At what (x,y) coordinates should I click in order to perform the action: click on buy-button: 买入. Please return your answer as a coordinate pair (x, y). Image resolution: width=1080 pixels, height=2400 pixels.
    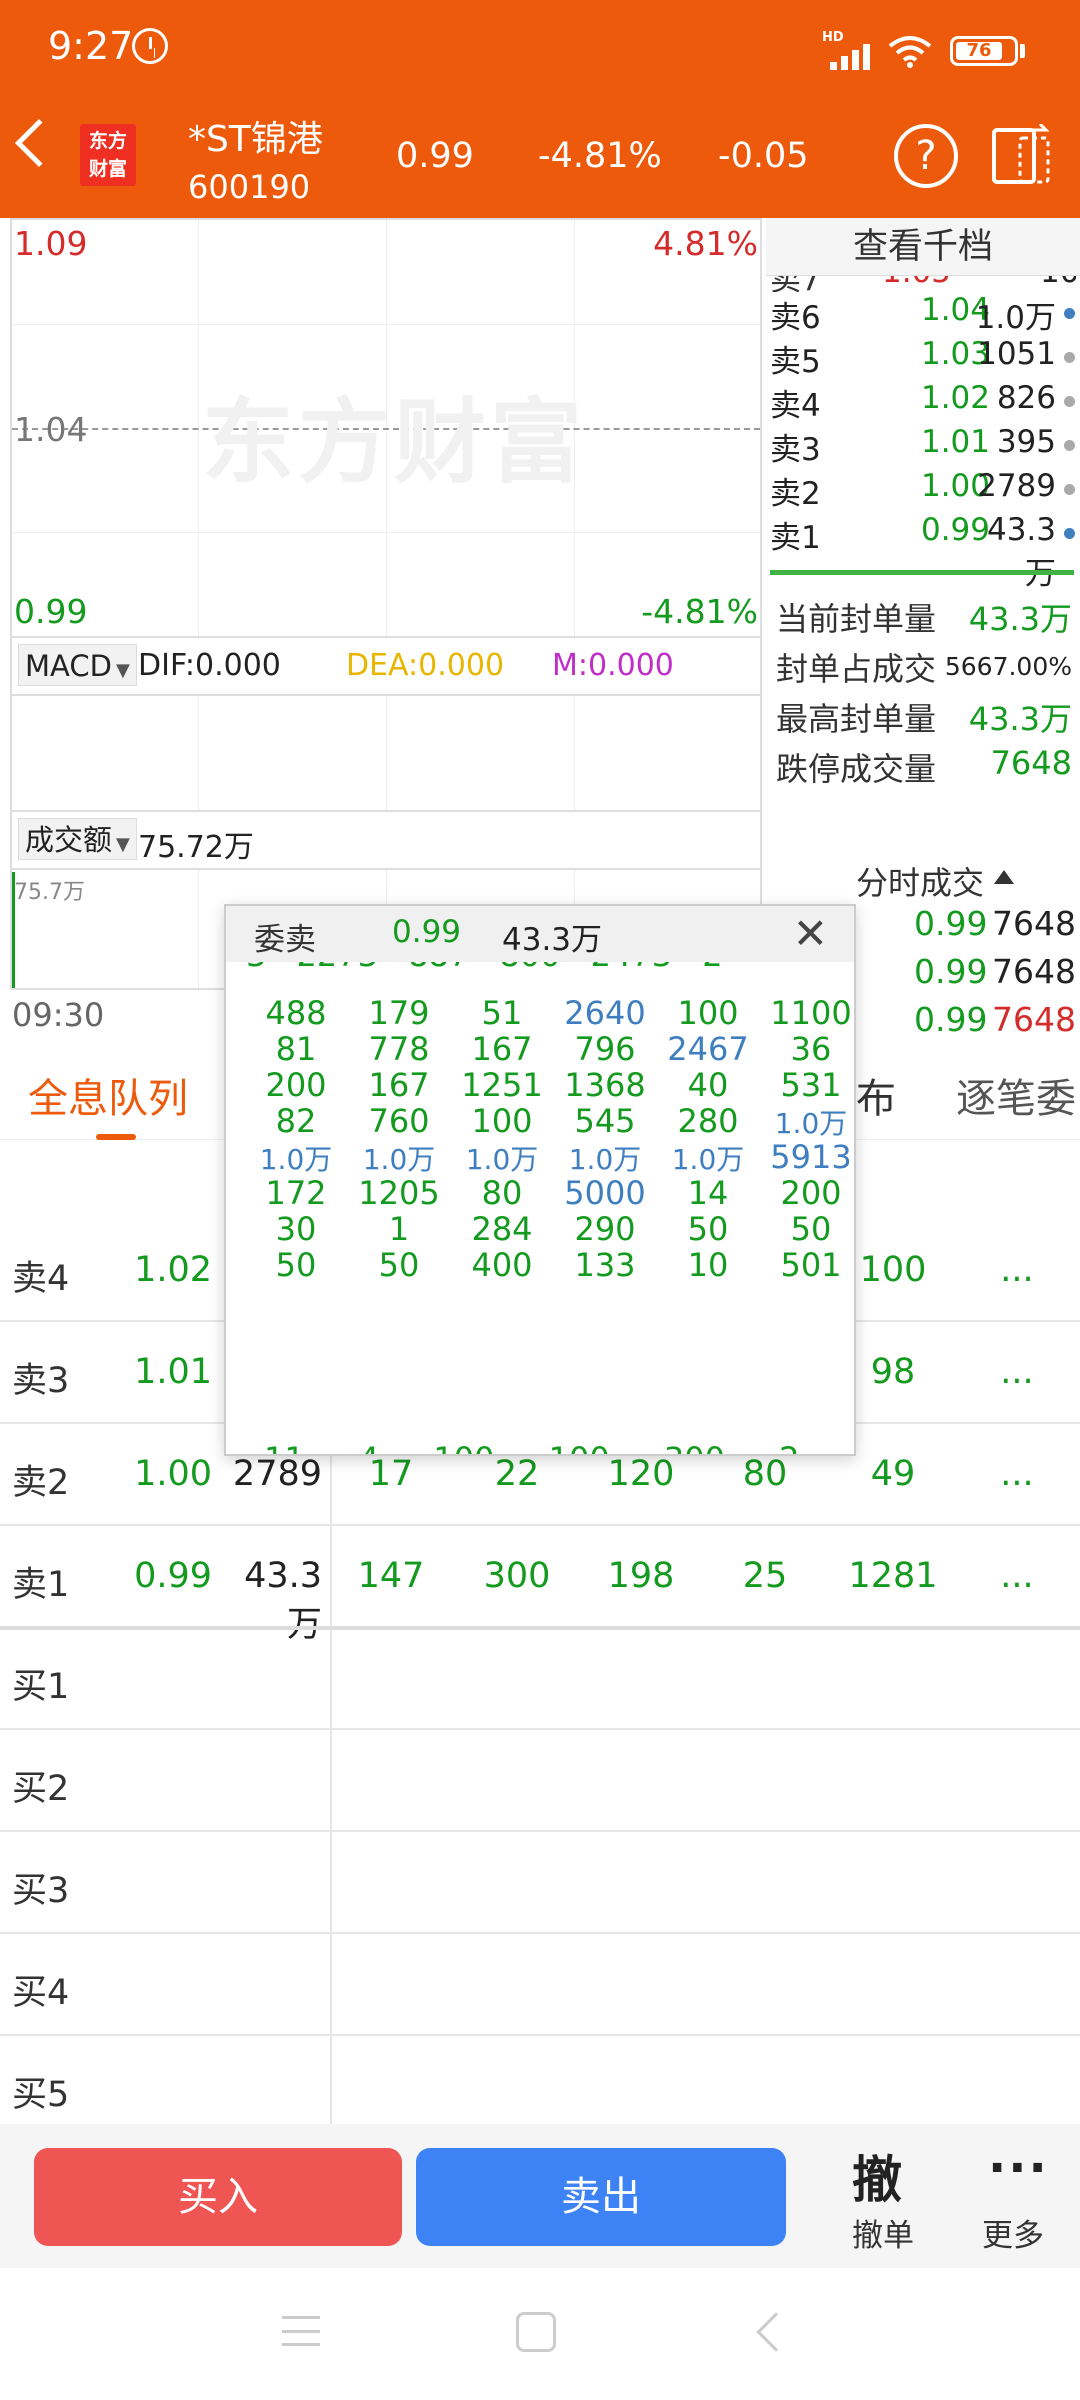
    Looking at the image, I should click on (218, 2197).